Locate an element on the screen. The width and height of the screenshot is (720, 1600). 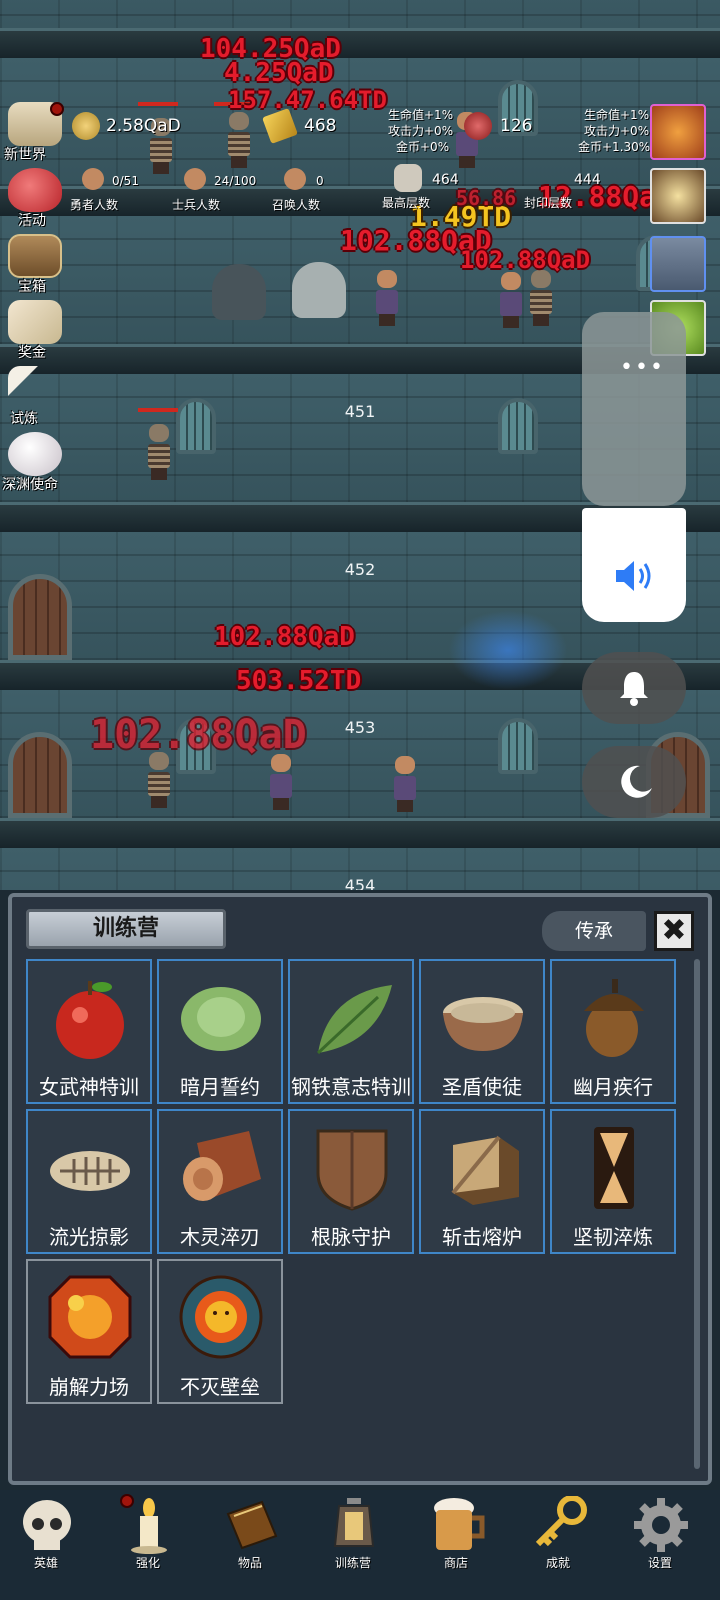
ring-mode-button is located at coordinates (634, 688).